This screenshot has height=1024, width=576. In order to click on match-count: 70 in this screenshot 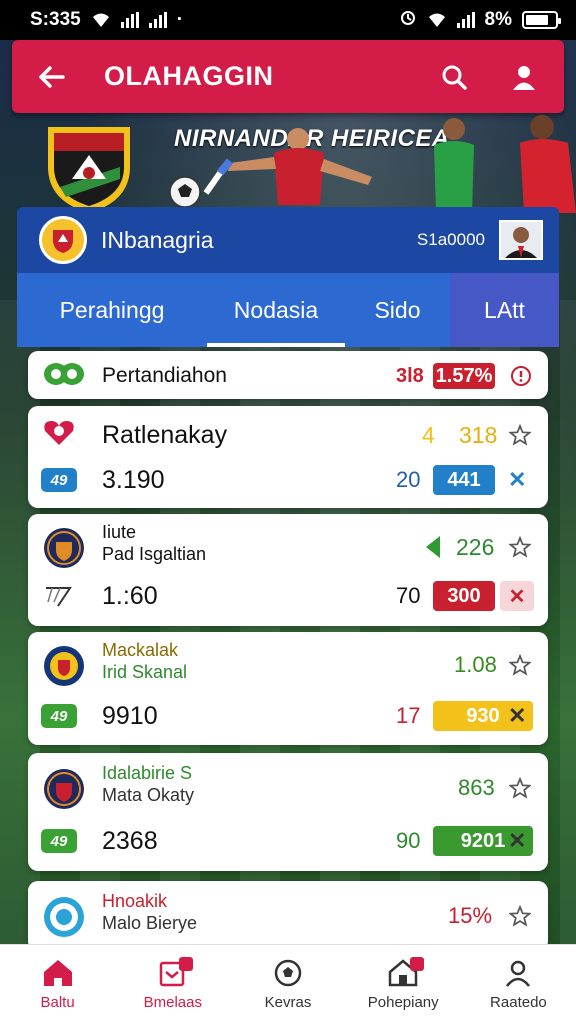, I will do `click(408, 595)`.